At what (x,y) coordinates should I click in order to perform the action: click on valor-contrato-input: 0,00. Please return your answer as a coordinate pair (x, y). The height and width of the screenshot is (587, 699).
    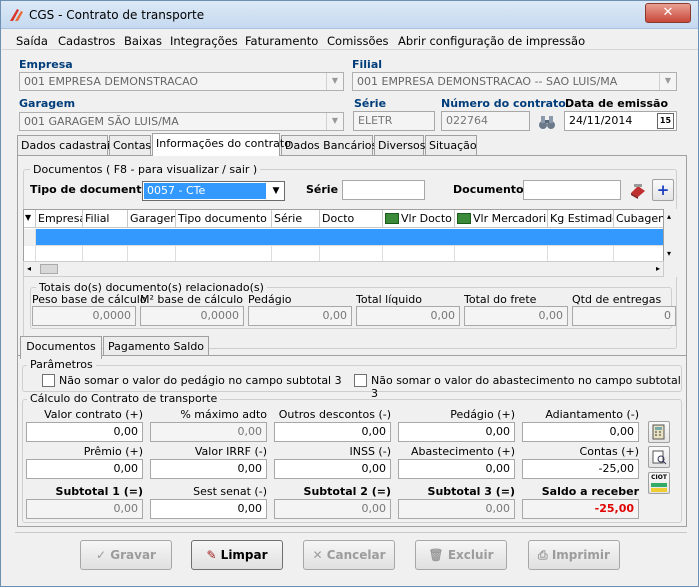
    Looking at the image, I should click on (84, 432).